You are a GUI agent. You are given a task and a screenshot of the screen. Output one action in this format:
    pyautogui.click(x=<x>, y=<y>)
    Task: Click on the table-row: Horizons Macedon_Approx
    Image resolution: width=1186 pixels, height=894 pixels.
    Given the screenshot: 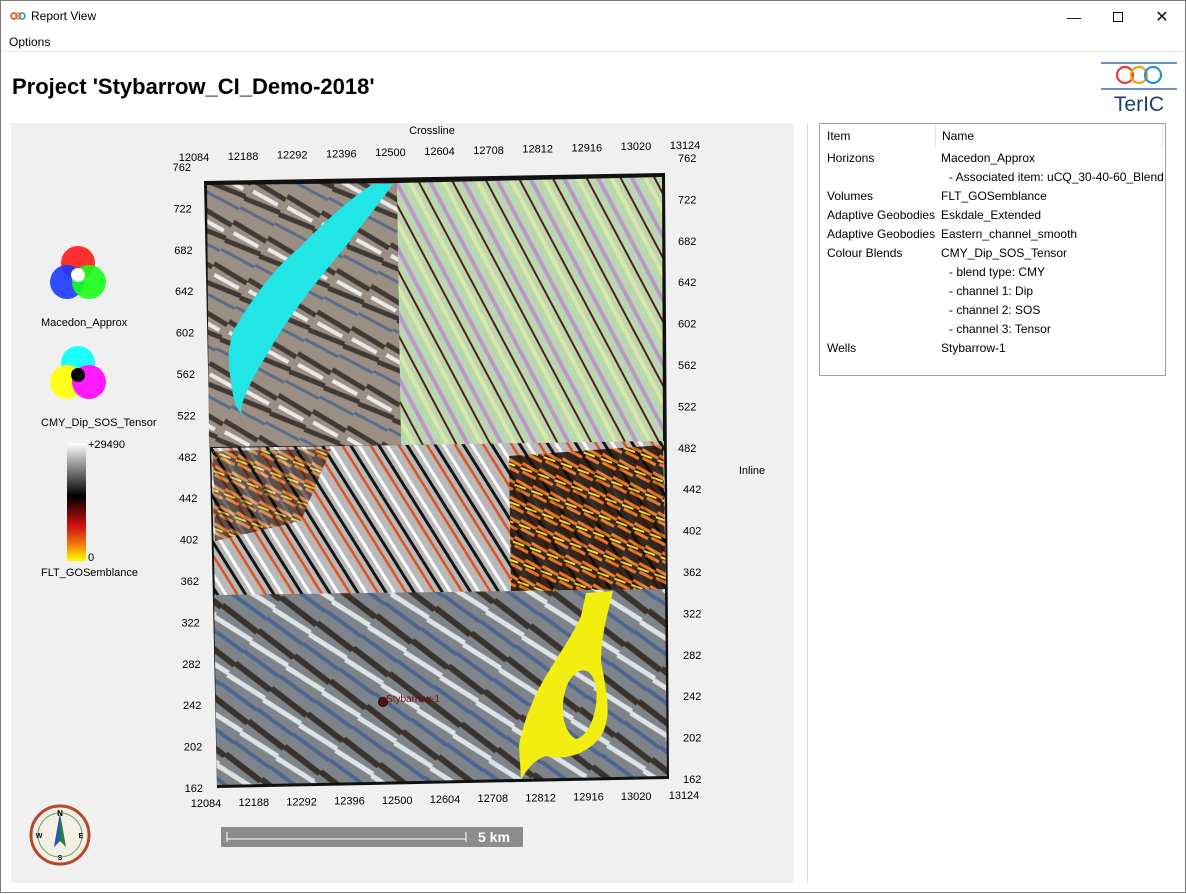 What is the action you would take?
    pyautogui.click(x=992, y=160)
    